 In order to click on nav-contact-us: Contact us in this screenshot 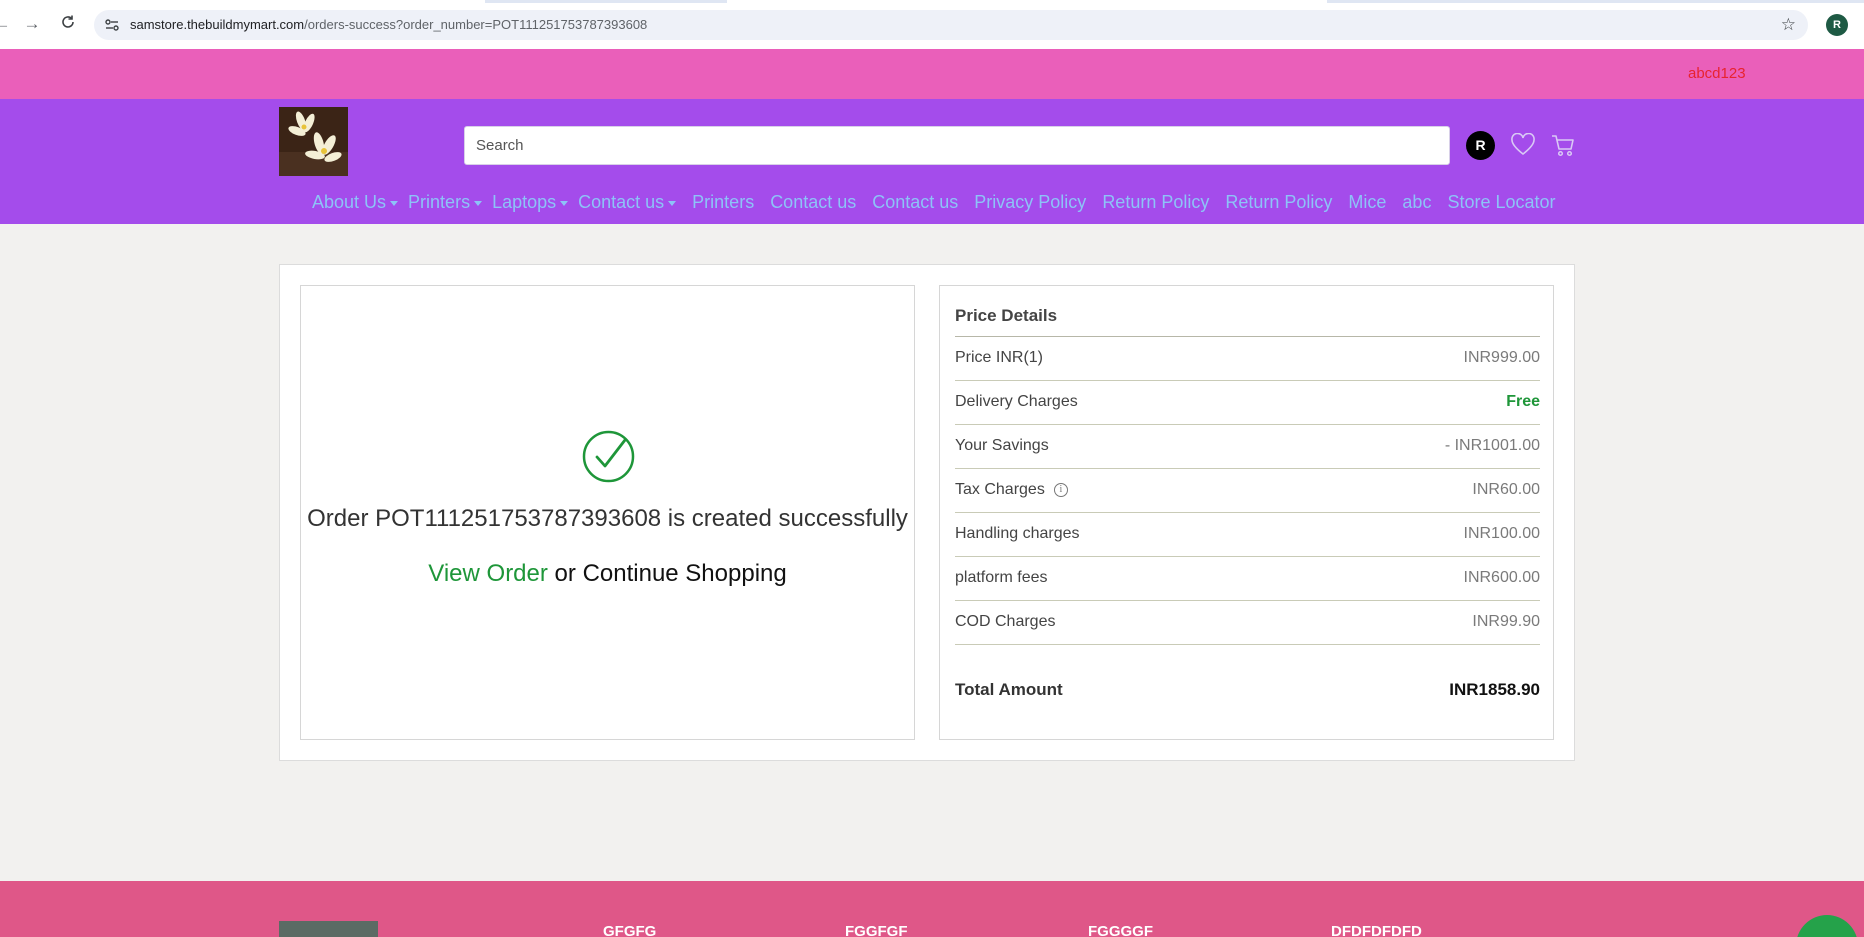, I will do `click(813, 202)`.